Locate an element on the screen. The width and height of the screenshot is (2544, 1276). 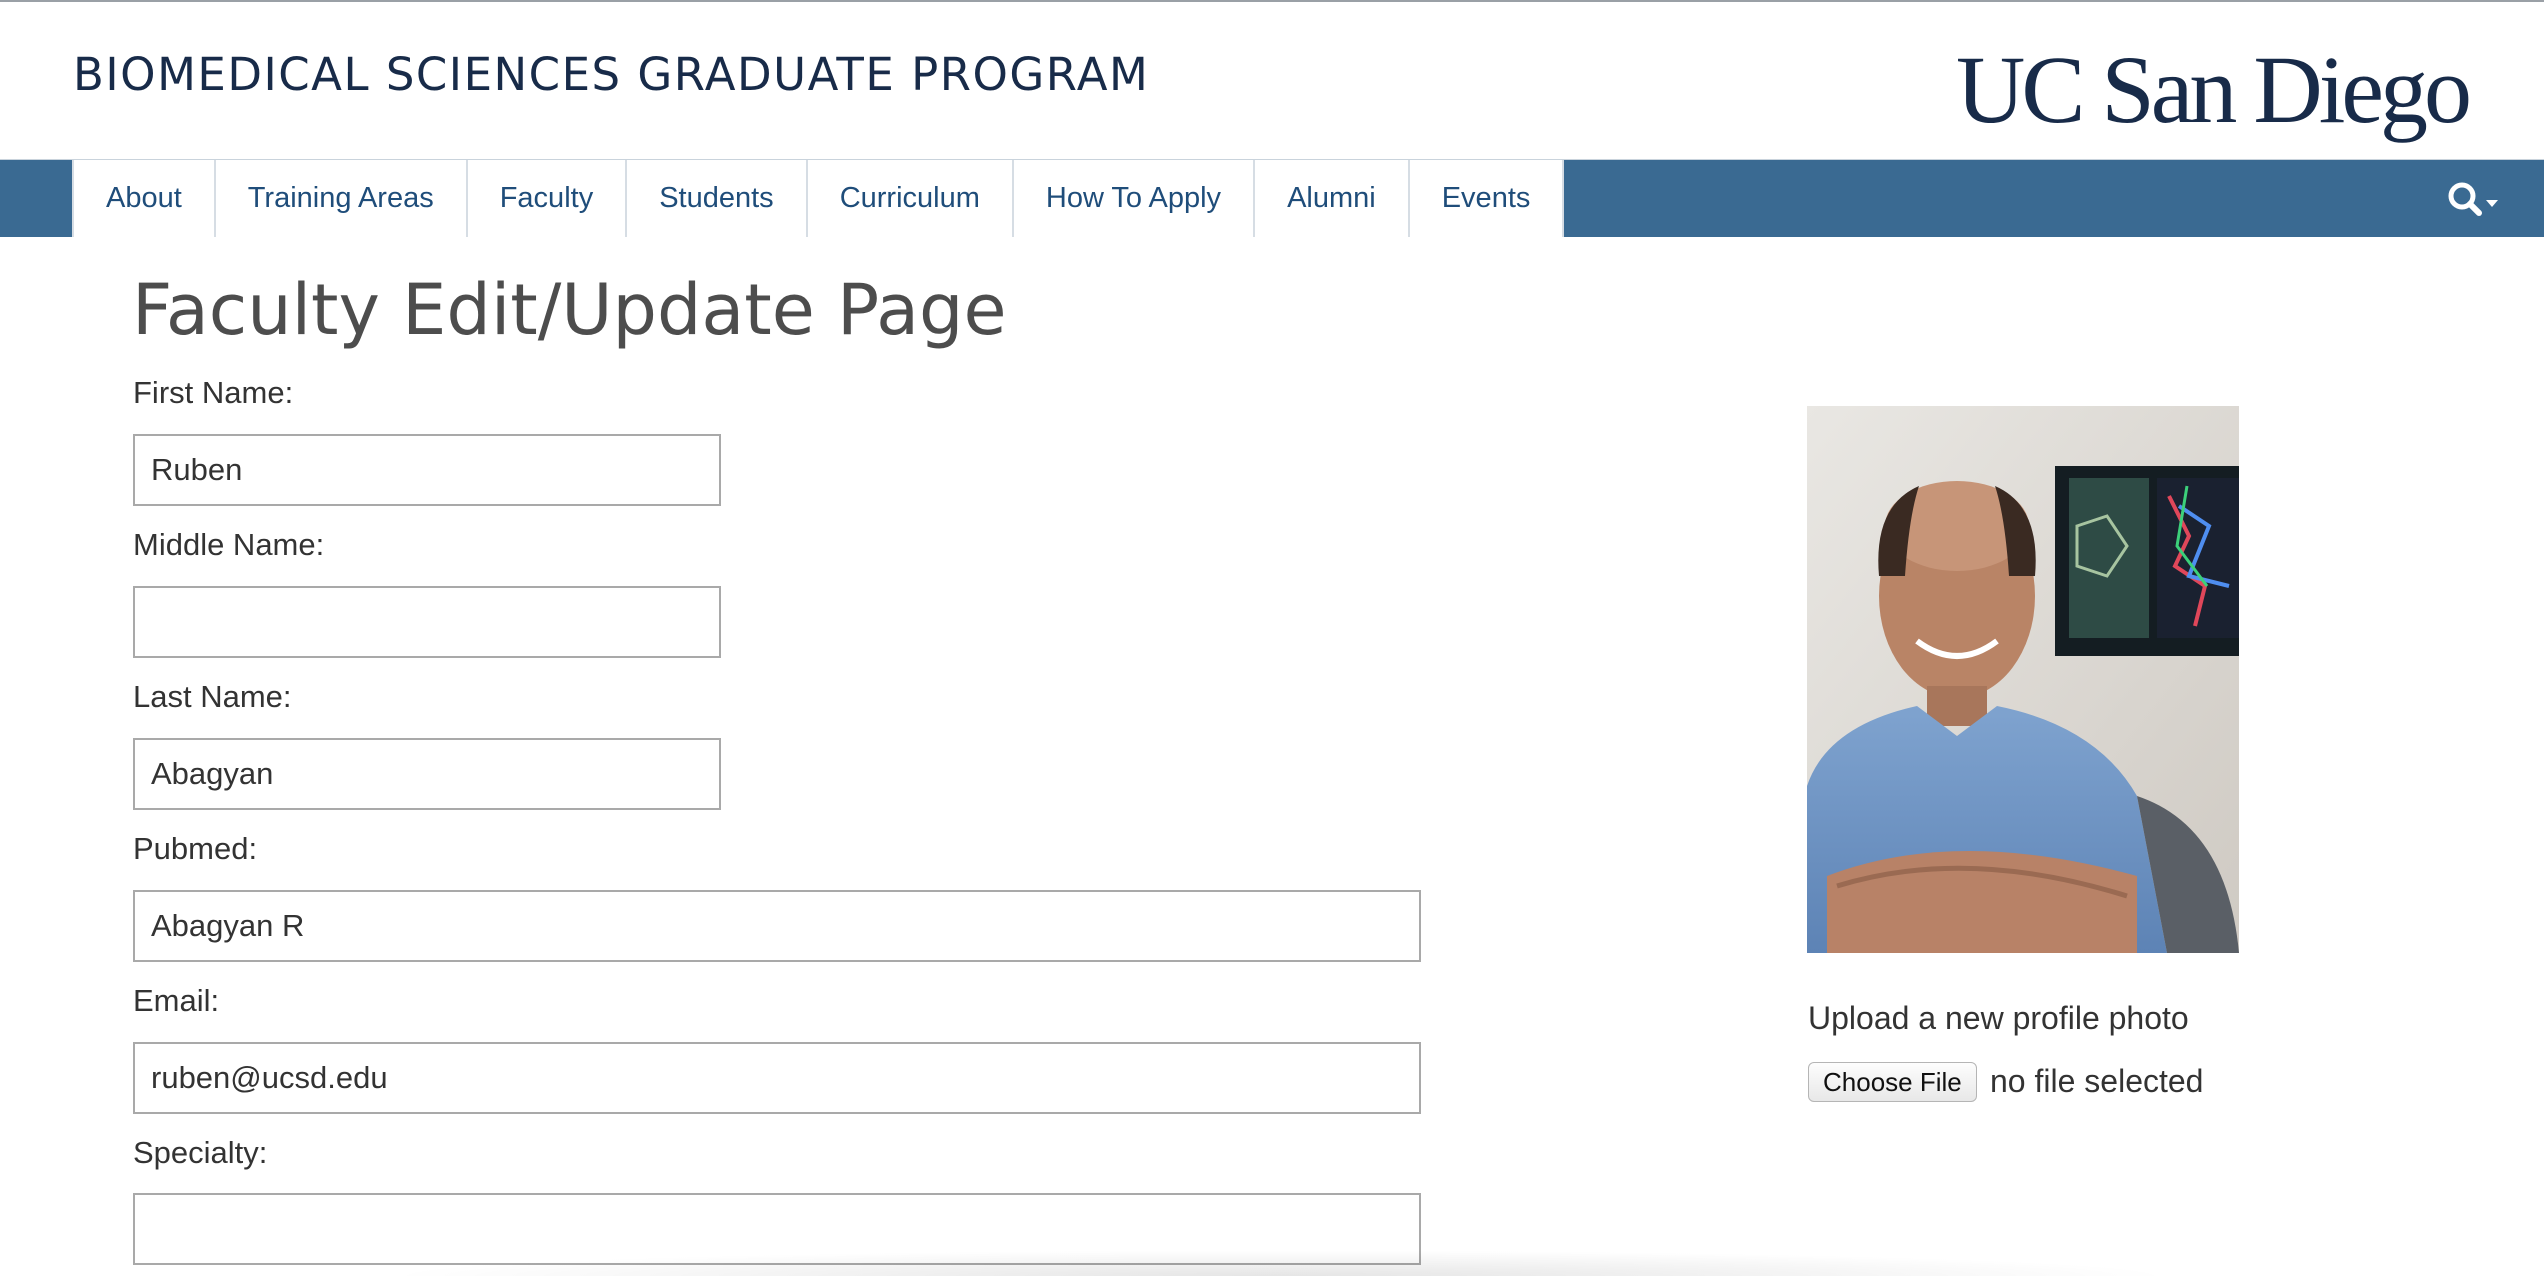
specialty-input is located at coordinates (777, 1229).